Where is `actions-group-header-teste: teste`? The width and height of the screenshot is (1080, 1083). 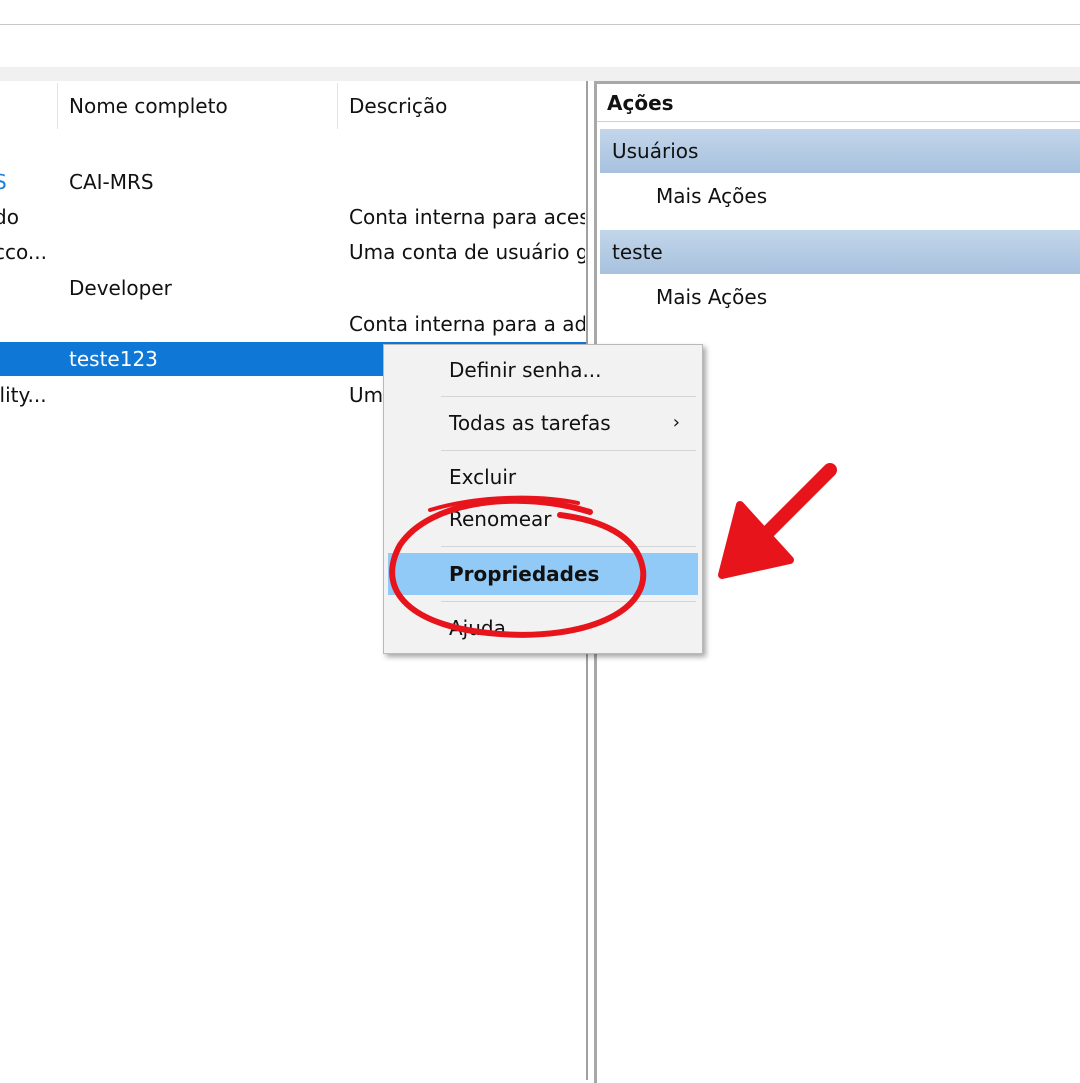
actions-group-header-teste: teste is located at coordinates (840, 252).